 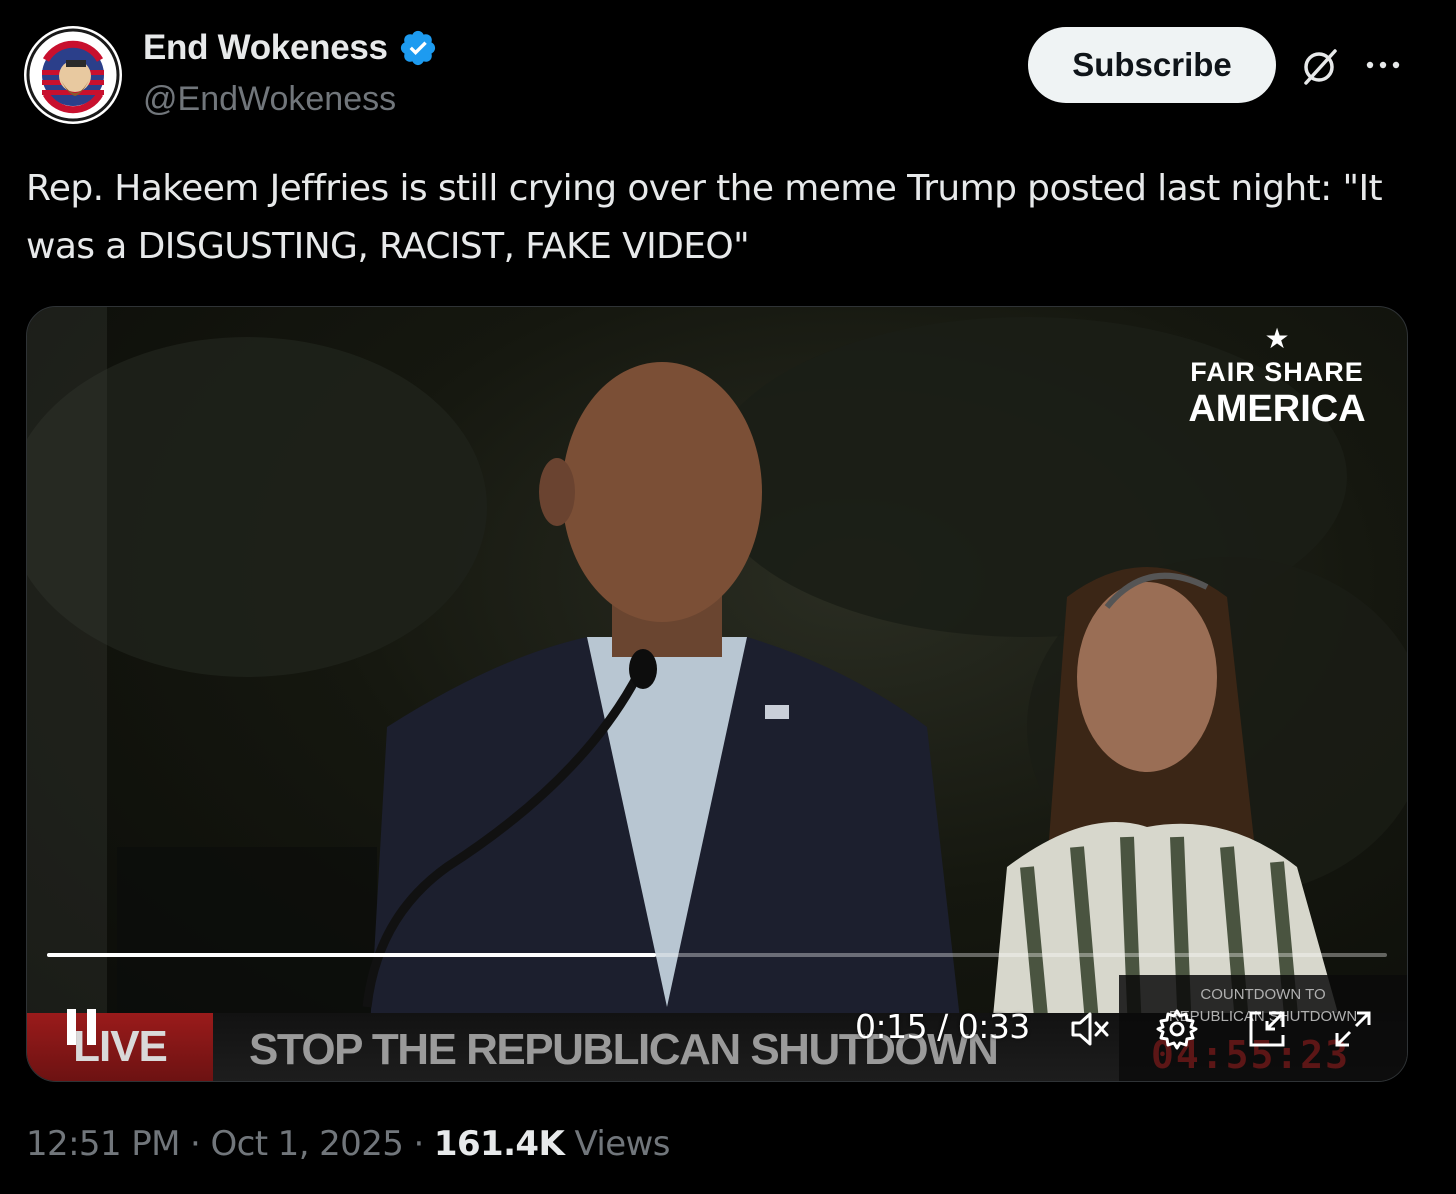 I want to click on avatar, so click(x=73, y=75).